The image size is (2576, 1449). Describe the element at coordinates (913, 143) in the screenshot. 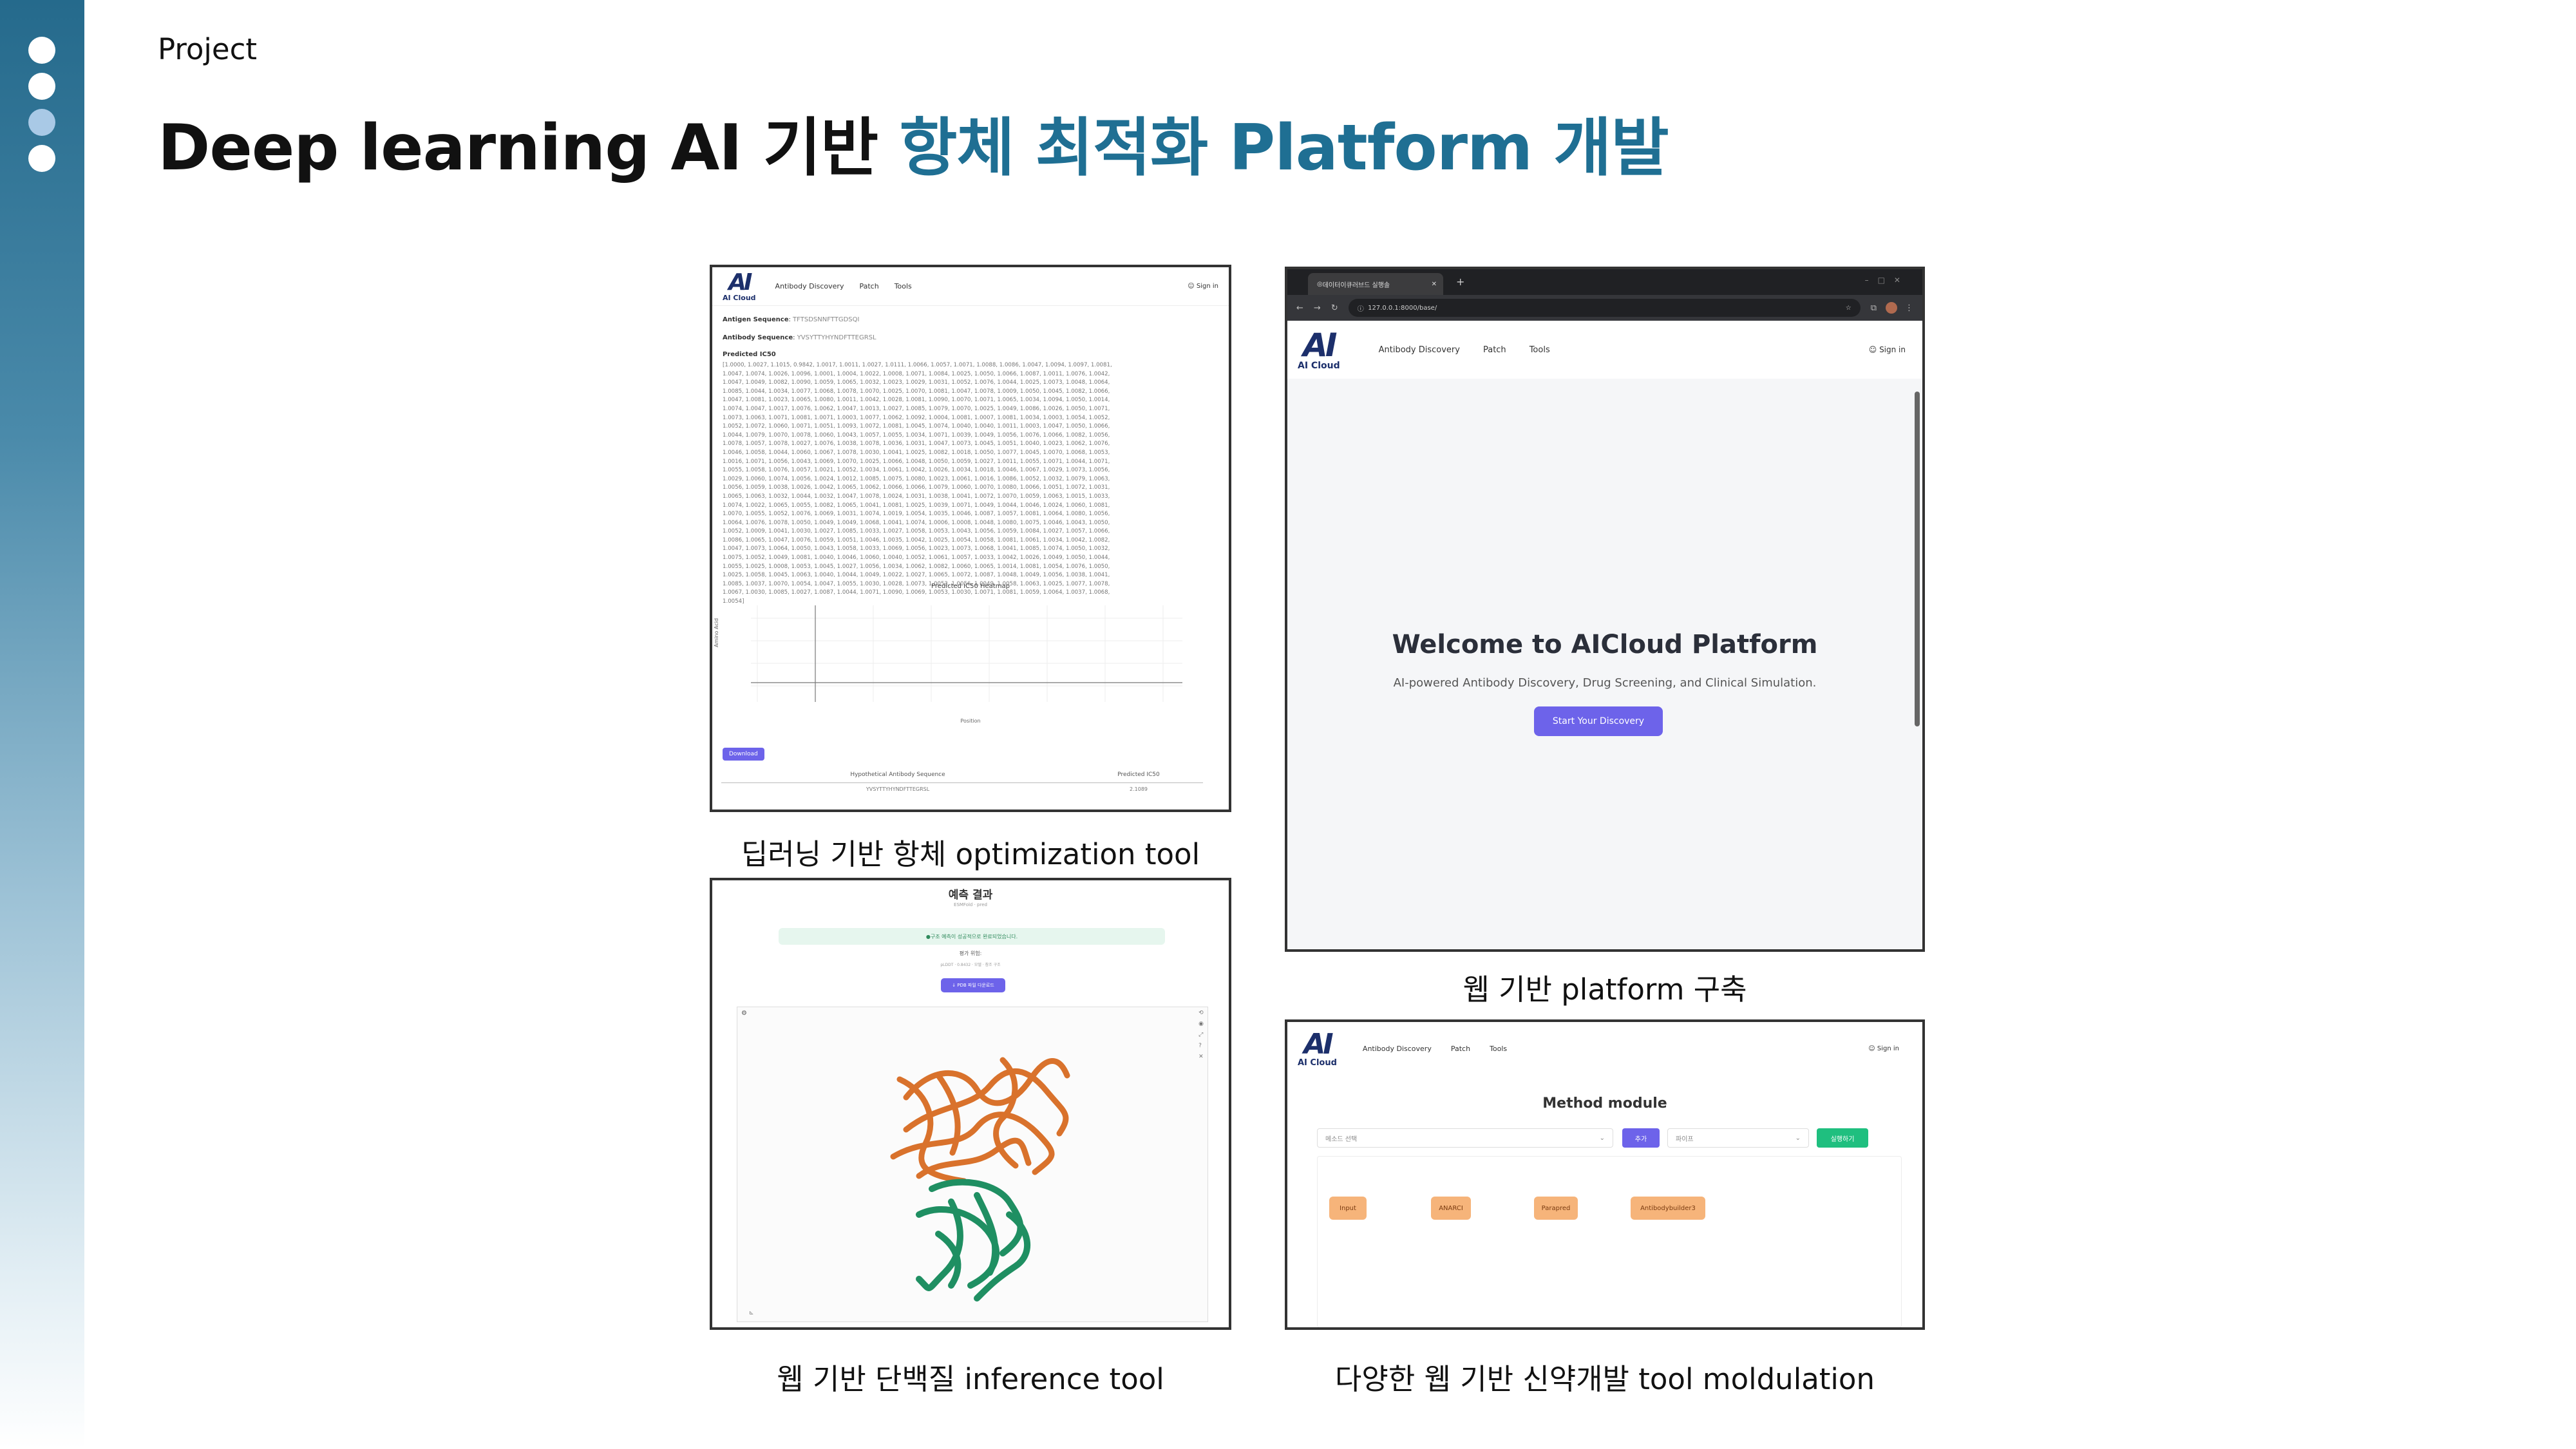

I see `page-title: Deep learning AI 기반 항체 최적화 Platform 개발` at that location.